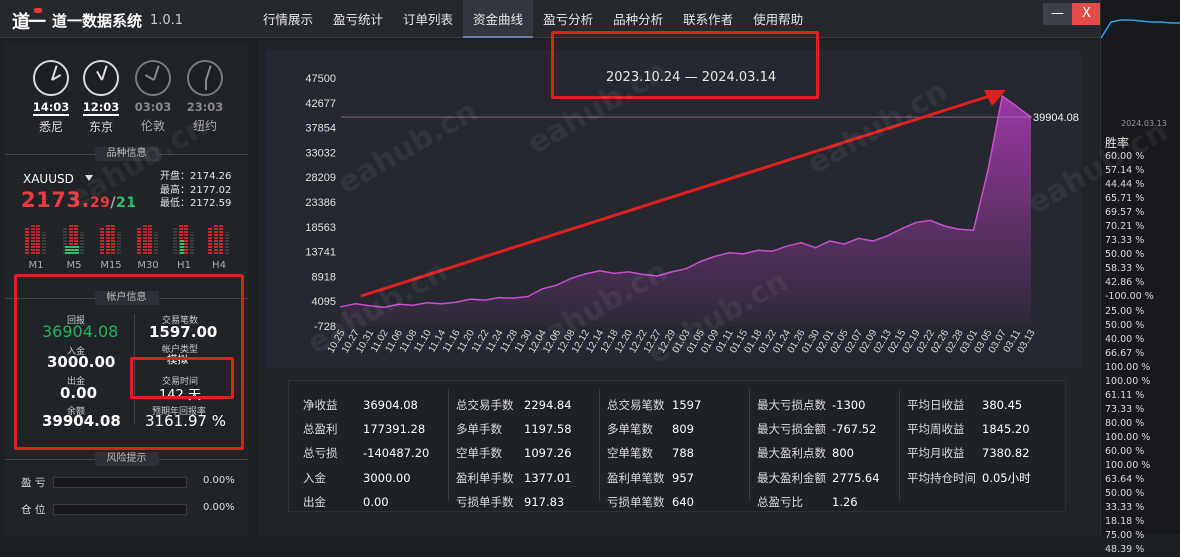 This screenshot has height=557, width=1180. Describe the element at coordinates (74, 246) in the screenshot. I see `timeframe-M5: M5` at that location.